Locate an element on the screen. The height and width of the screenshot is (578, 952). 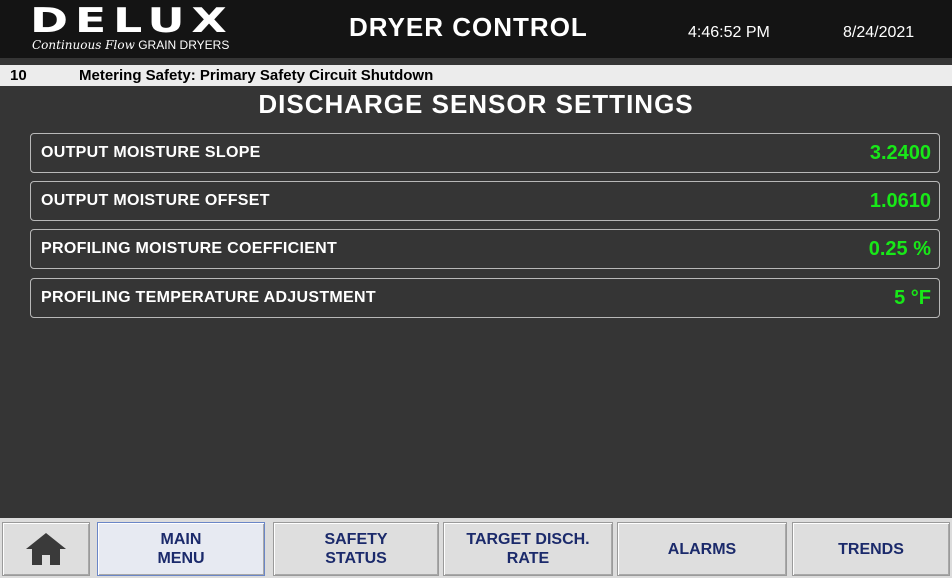
target-discharge-rate-button: TARGET DISCH. RATE is located at coordinates (528, 549).